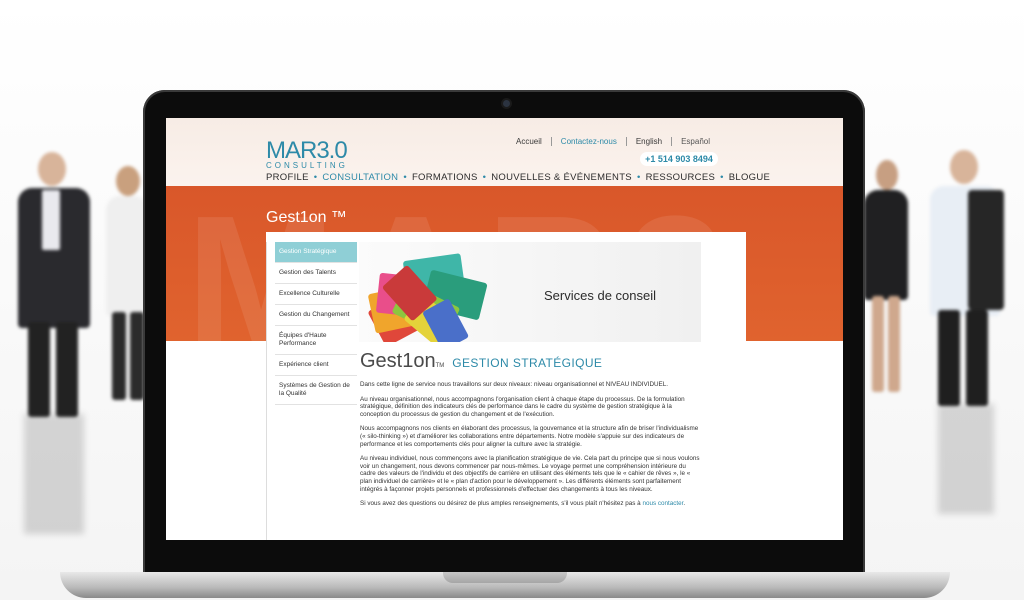  Describe the element at coordinates (589, 141) in the screenshot. I see `link-contact: Contactez-nous` at that location.